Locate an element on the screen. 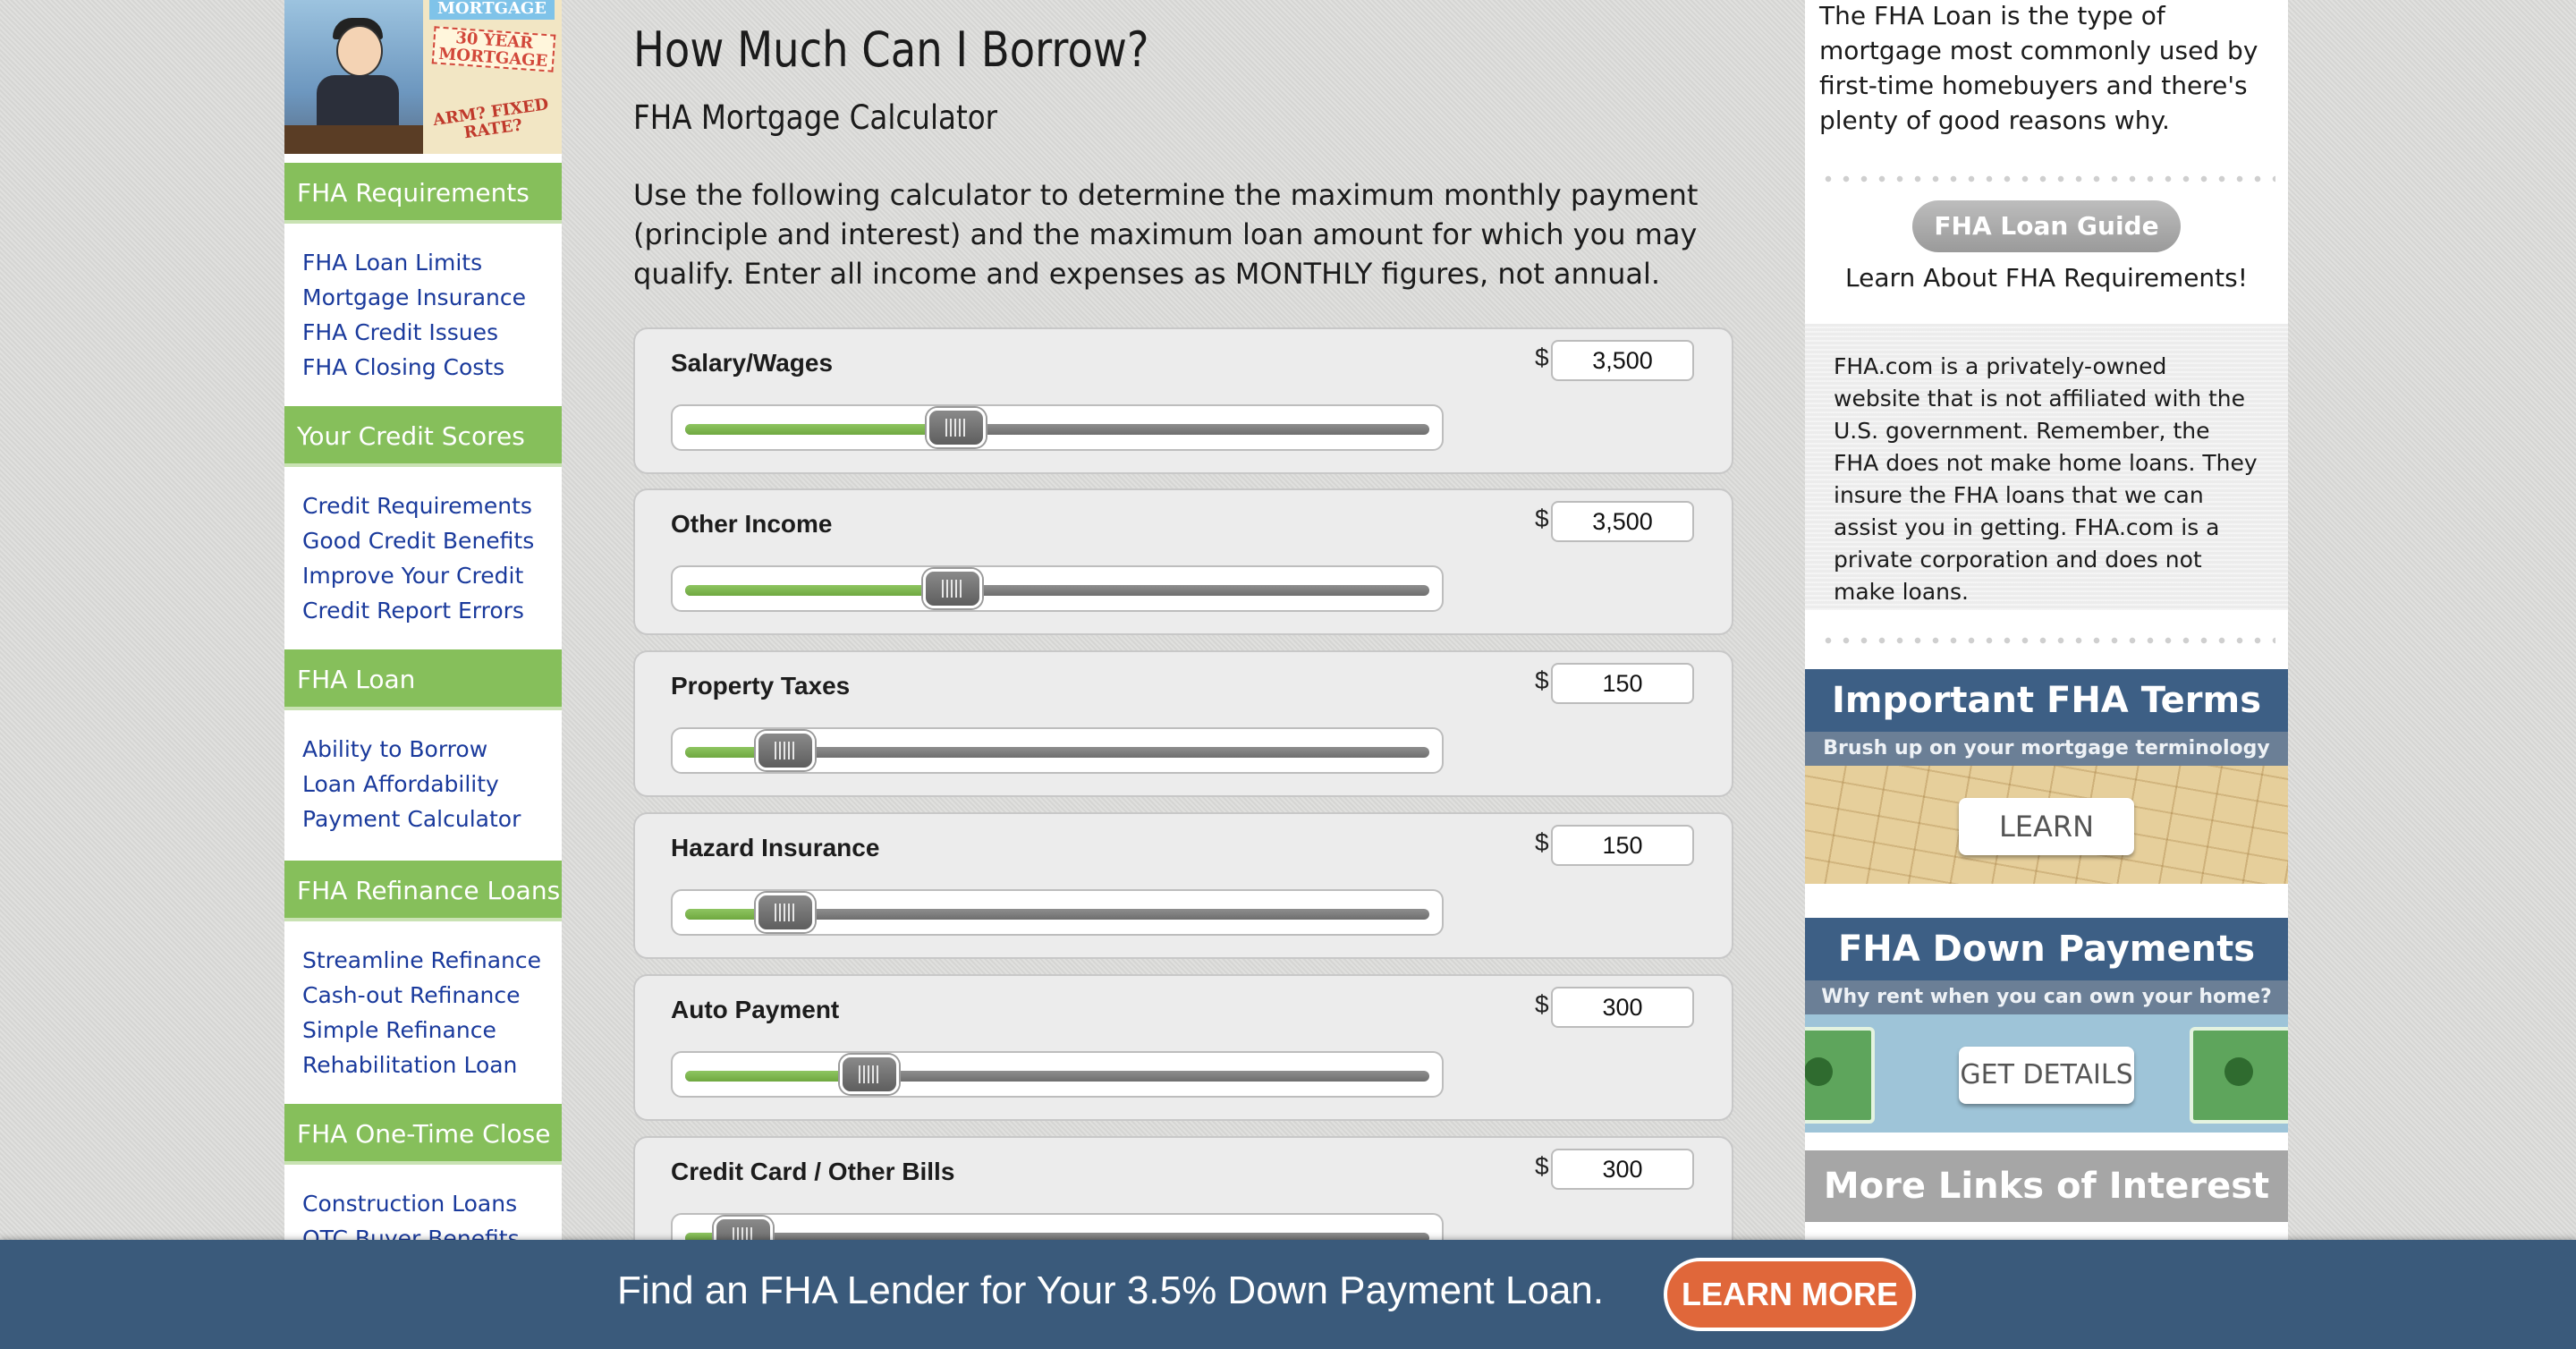 The image size is (2576, 1349). calc-row-hazard-insurance: Hazard Insurance $ 150 is located at coordinates (1183, 885).